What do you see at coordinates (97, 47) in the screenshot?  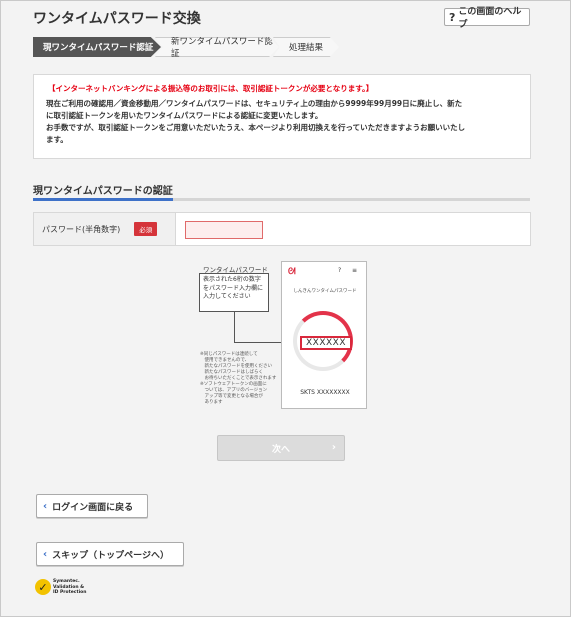 I see `step-current-otp-auth: 現ワンタイムパスワード認証` at bounding box center [97, 47].